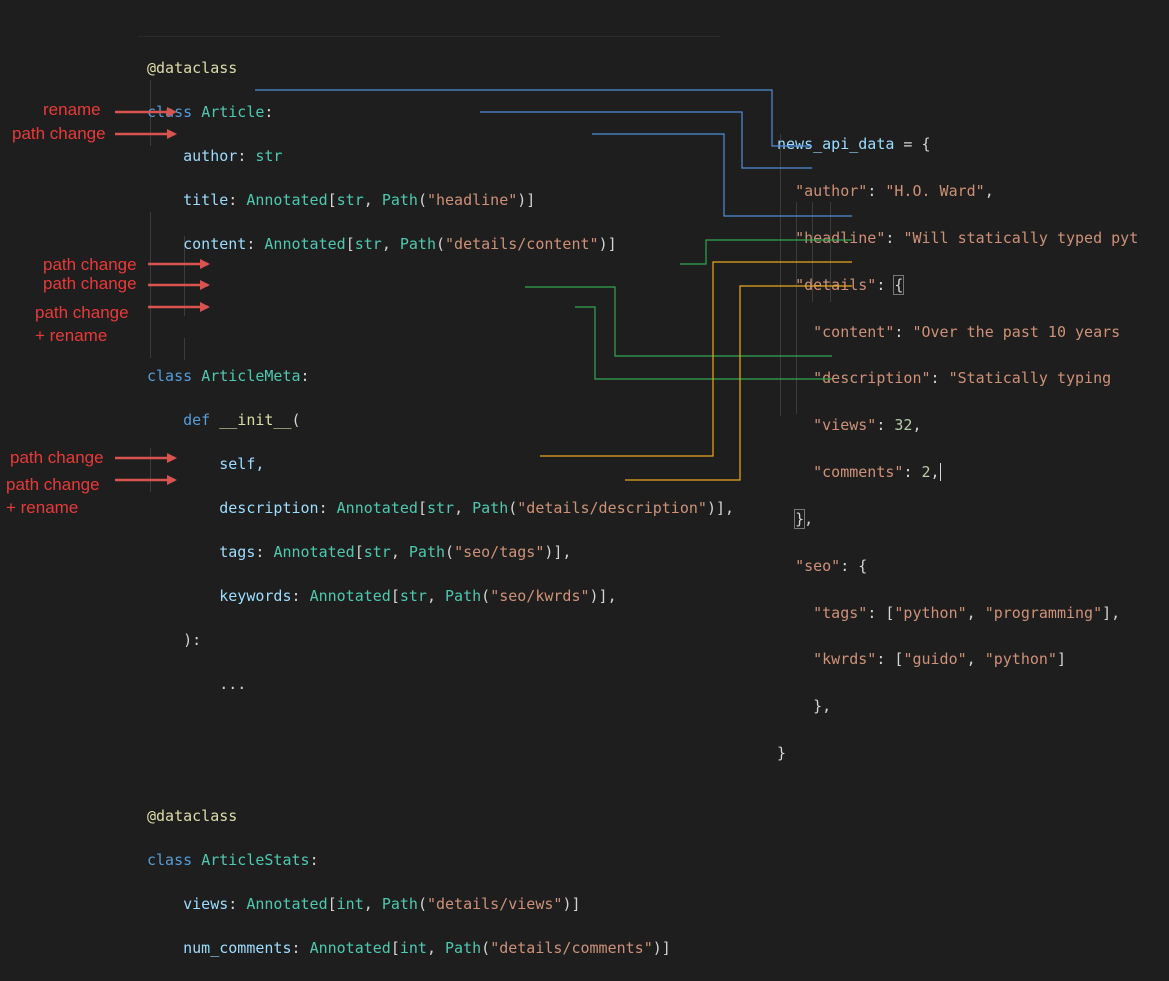  Describe the element at coordinates (845, 659) in the screenshot. I see `json-key: "kwrds"` at that location.